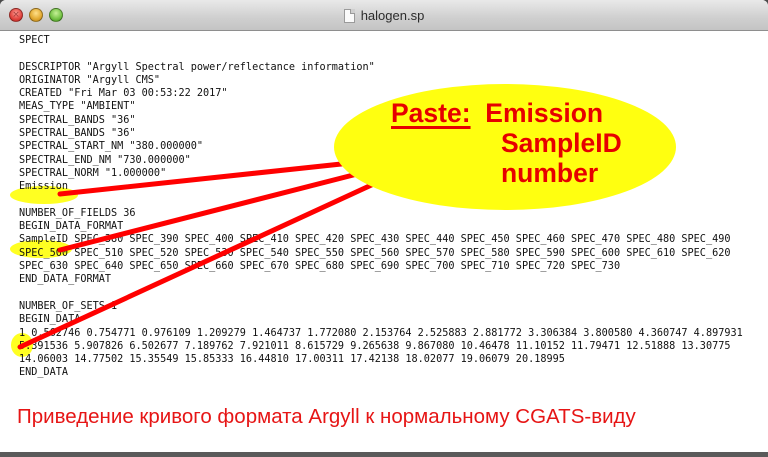  I want to click on window-title: halogen.sp, so click(384, 15).